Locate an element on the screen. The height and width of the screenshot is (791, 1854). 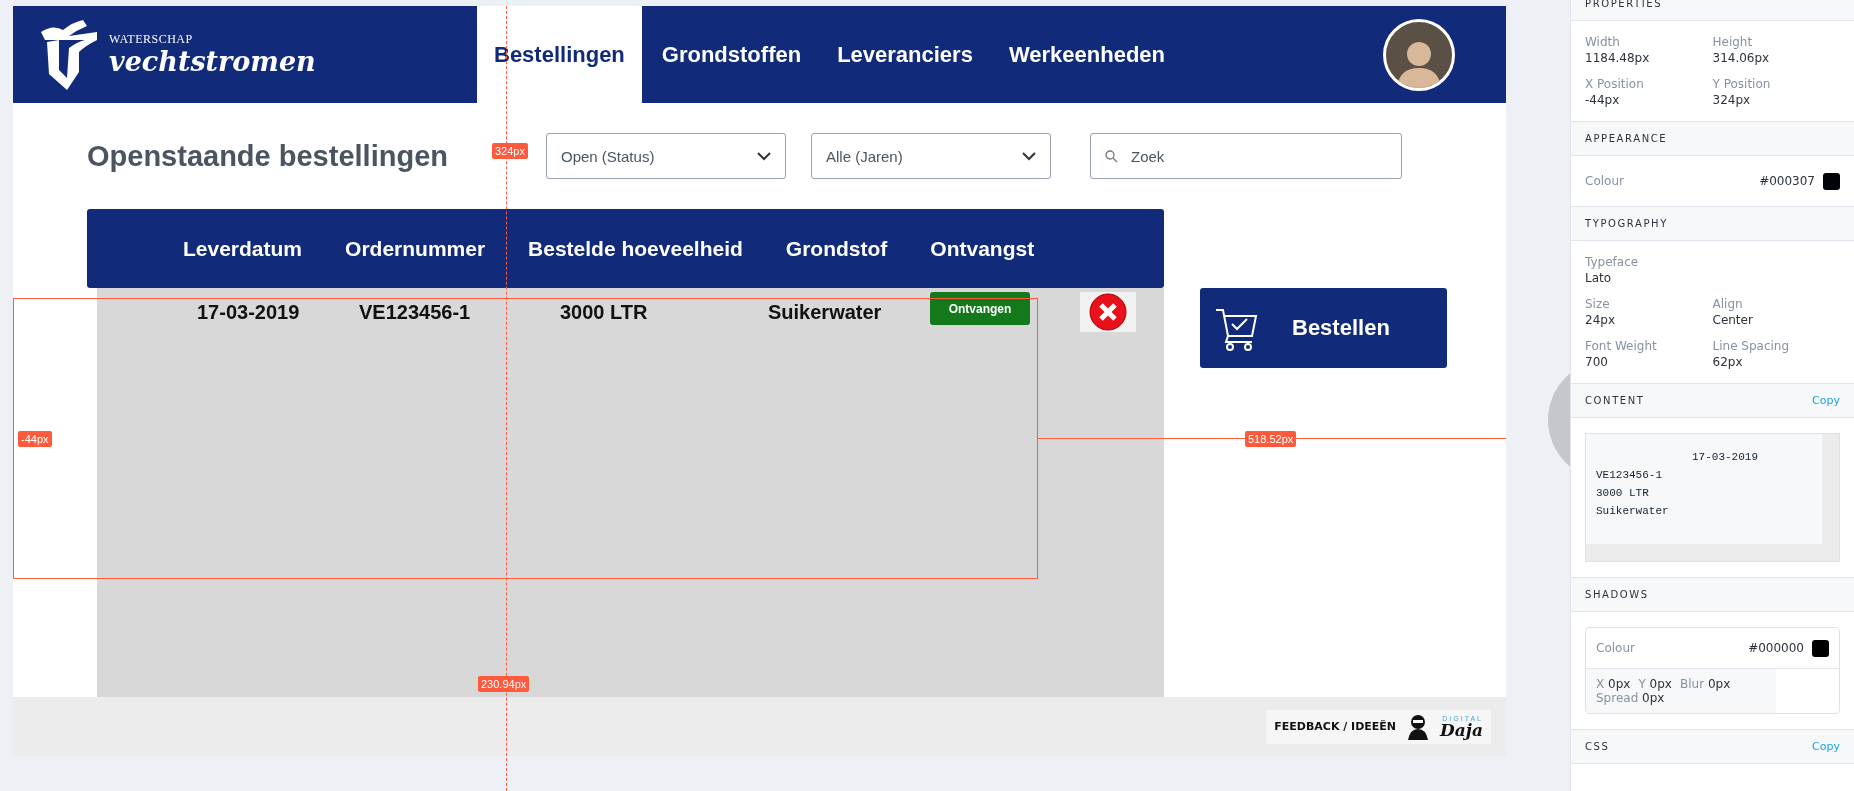
shadow-param: X 0px is located at coordinates (1613, 684).